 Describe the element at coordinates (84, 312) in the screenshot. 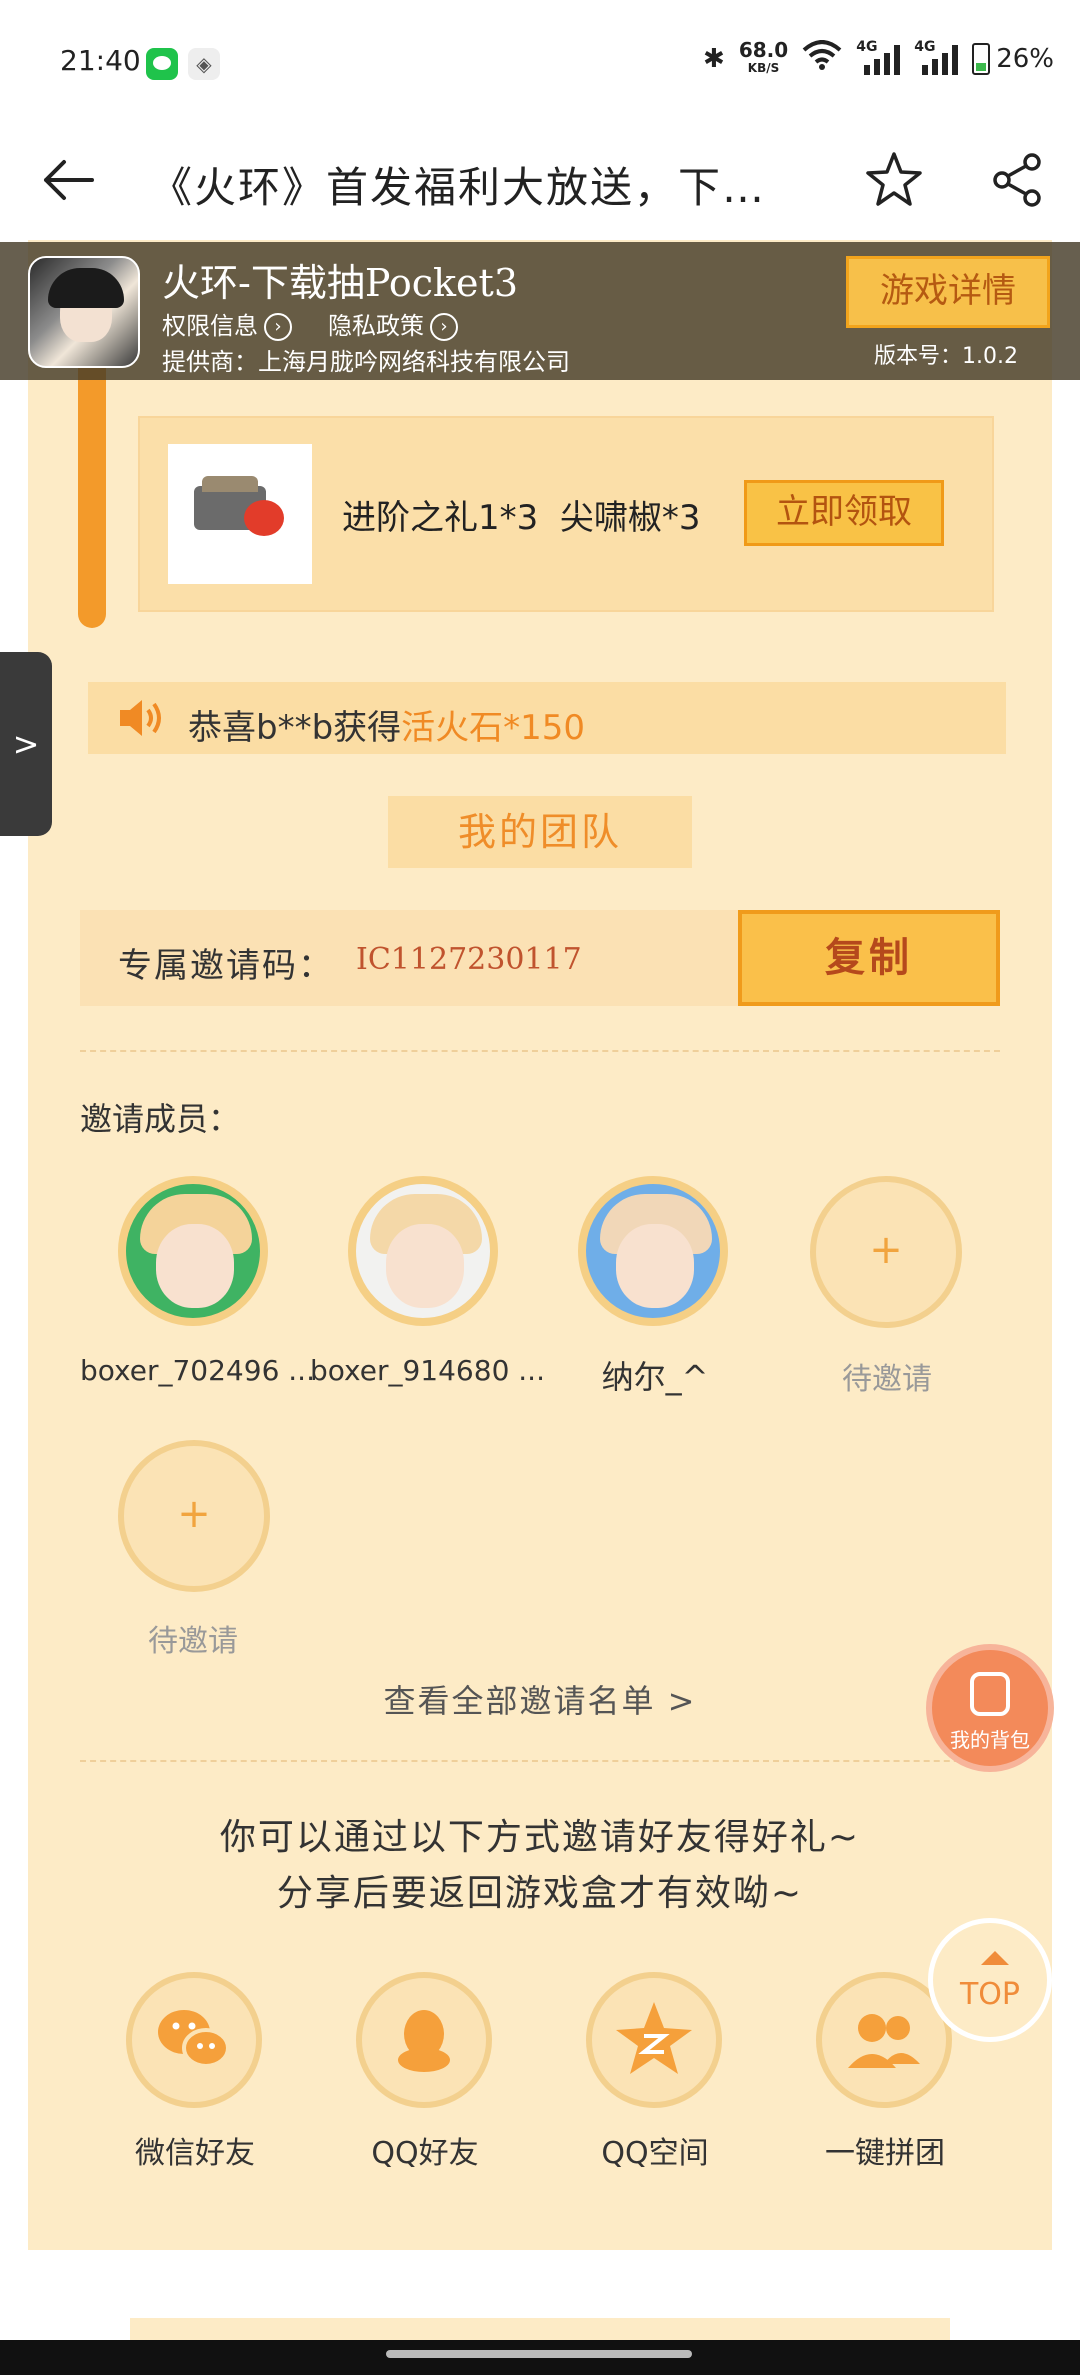

I see `game-icon` at that location.